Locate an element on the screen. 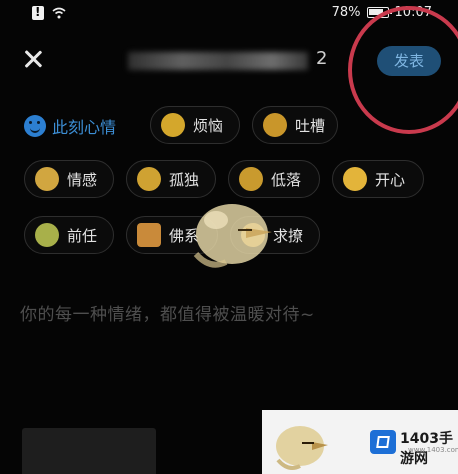 The height and width of the screenshot is (474, 458). chip-label: 吐槽 is located at coordinates (310, 125).